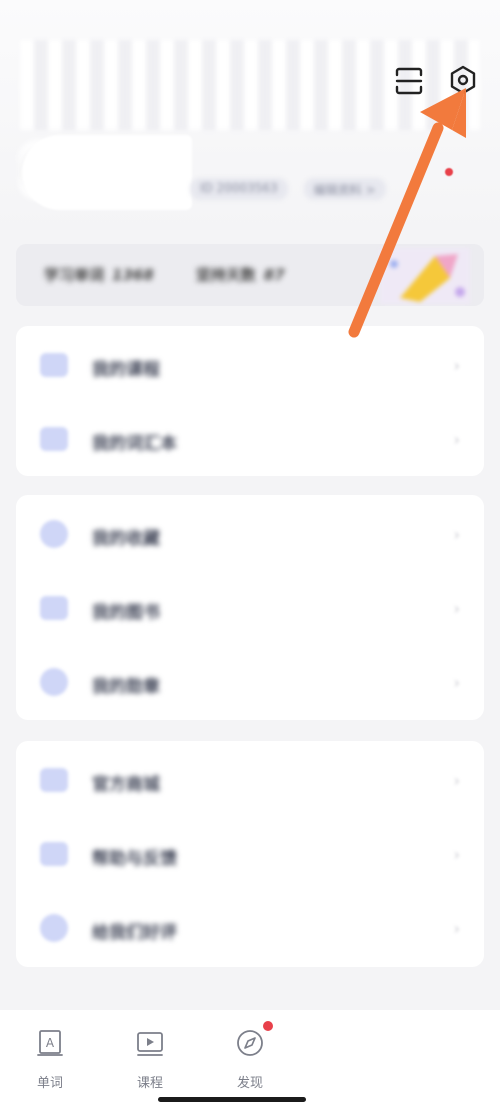  What do you see at coordinates (232, 1099) in the screenshot?
I see `home-indicator` at bounding box center [232, 1099].